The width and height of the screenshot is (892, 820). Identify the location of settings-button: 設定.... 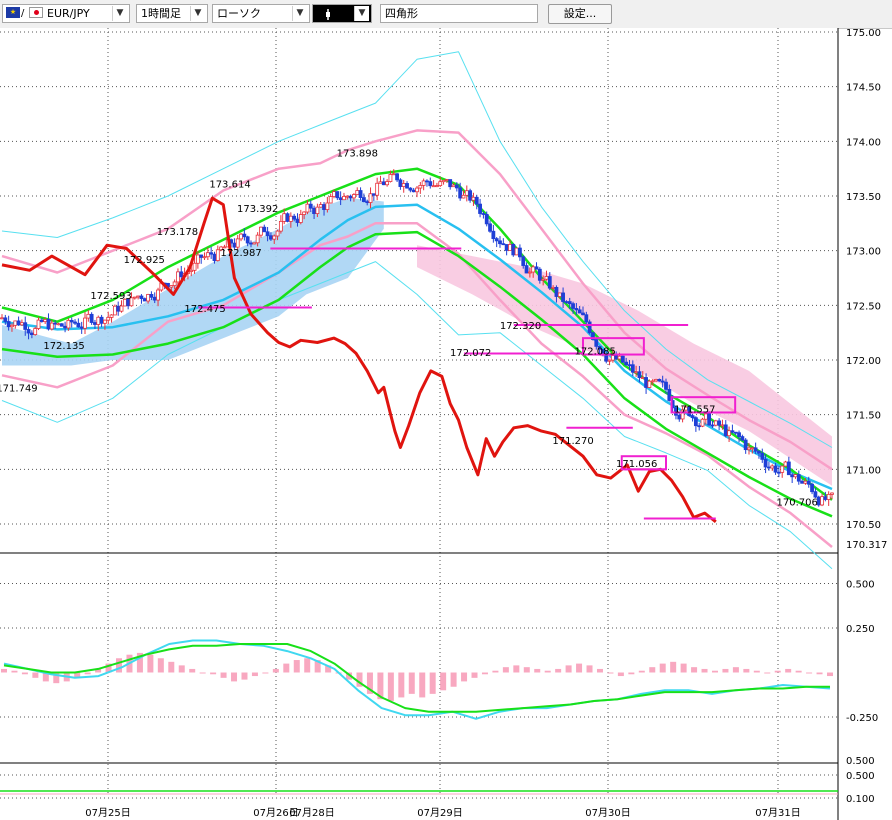
(580, 14).